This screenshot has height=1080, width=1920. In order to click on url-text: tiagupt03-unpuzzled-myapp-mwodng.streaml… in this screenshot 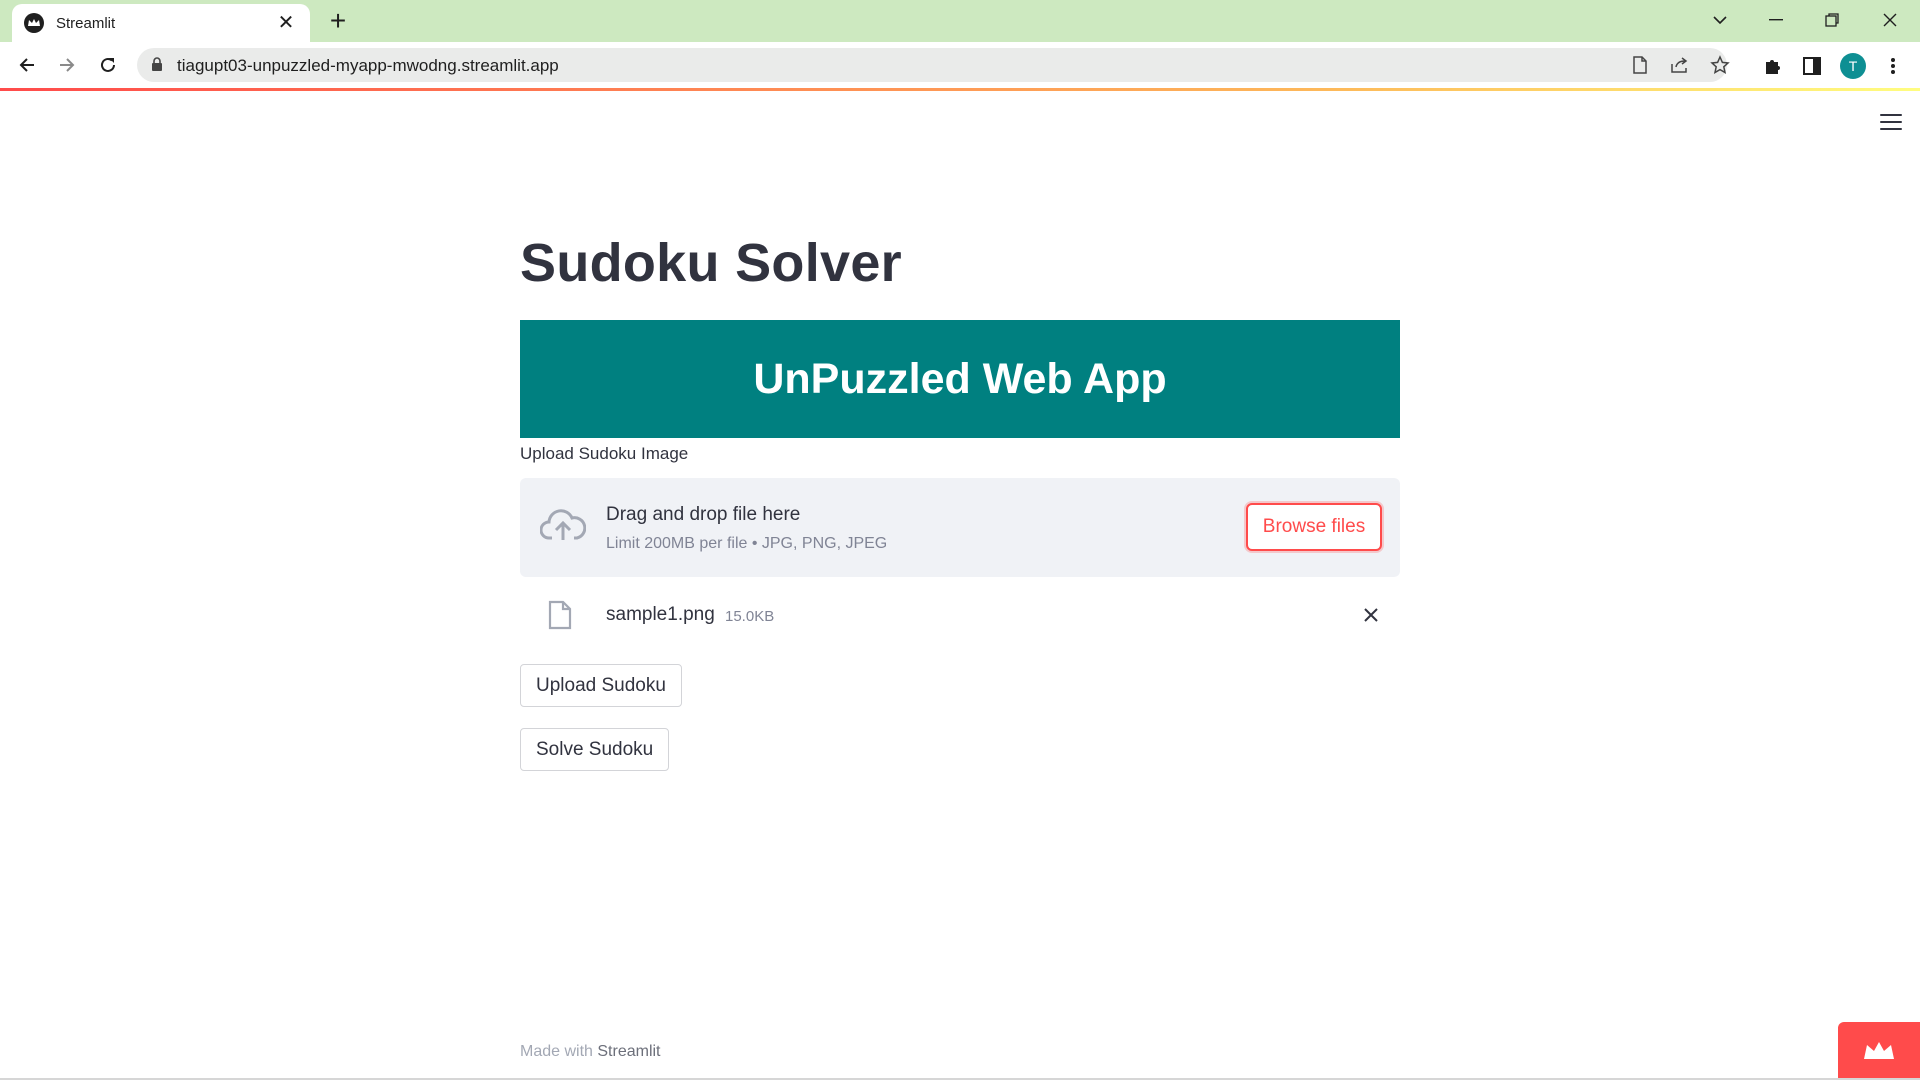, I will do `click(368, 66)`.